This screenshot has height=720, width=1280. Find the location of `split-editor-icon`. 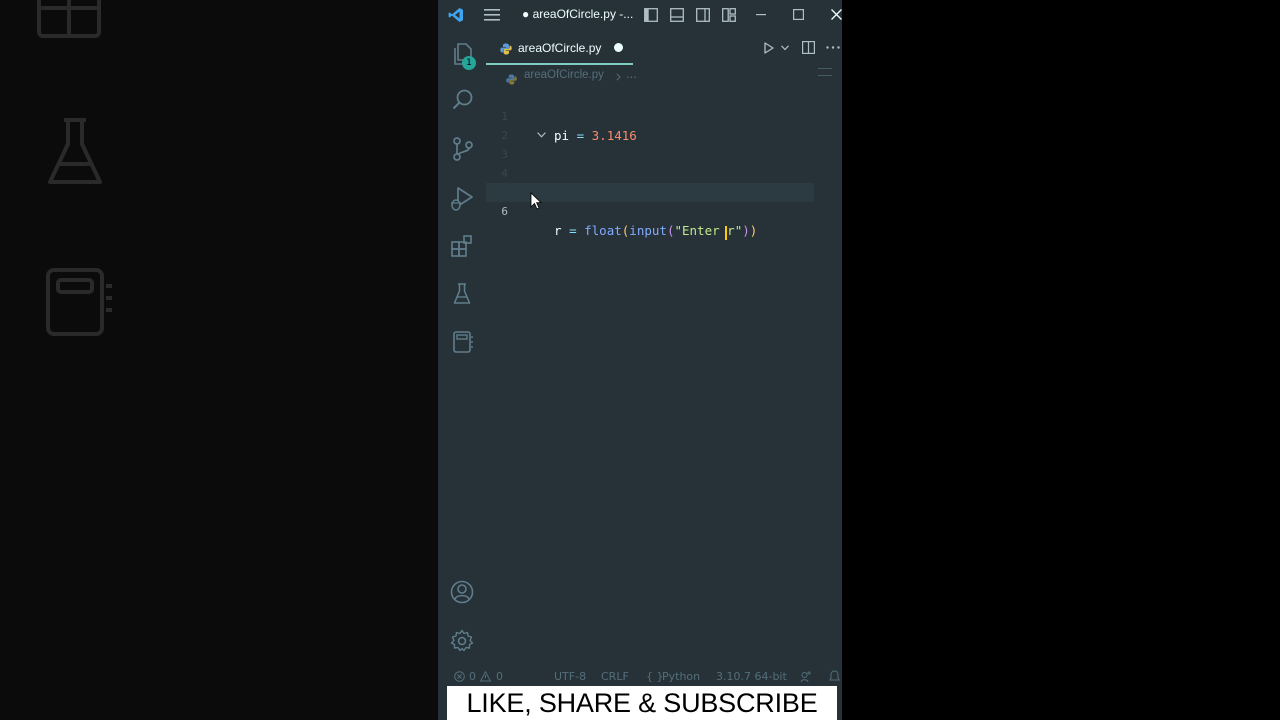

split-editor-icon is located at coordinates (808, 47).